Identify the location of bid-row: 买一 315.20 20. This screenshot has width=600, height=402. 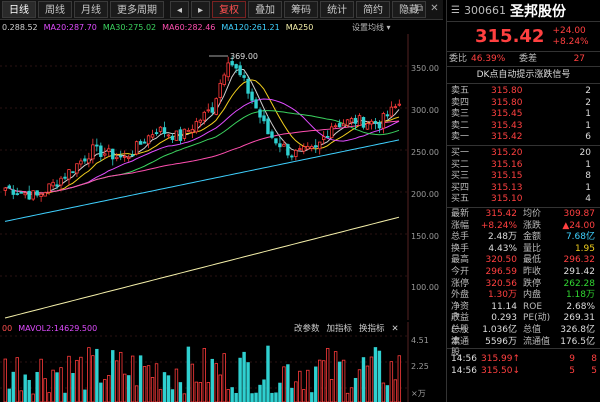
(521, 153).